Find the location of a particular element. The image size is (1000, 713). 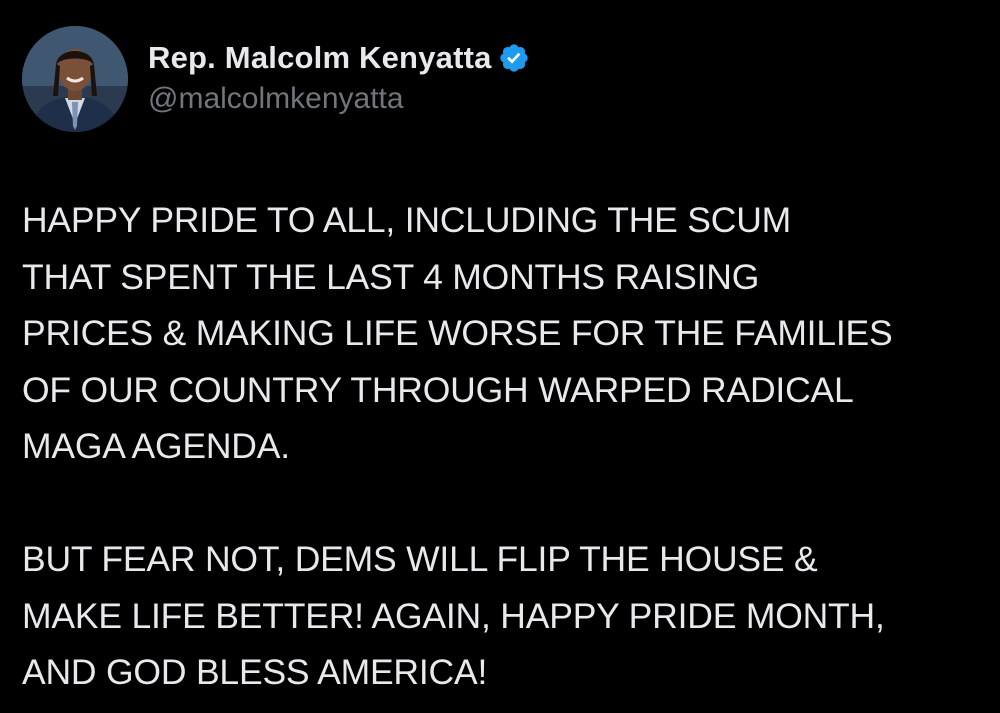

name-row: Rep. Malcolm Kenyatta is located at coordinates (339, 58).